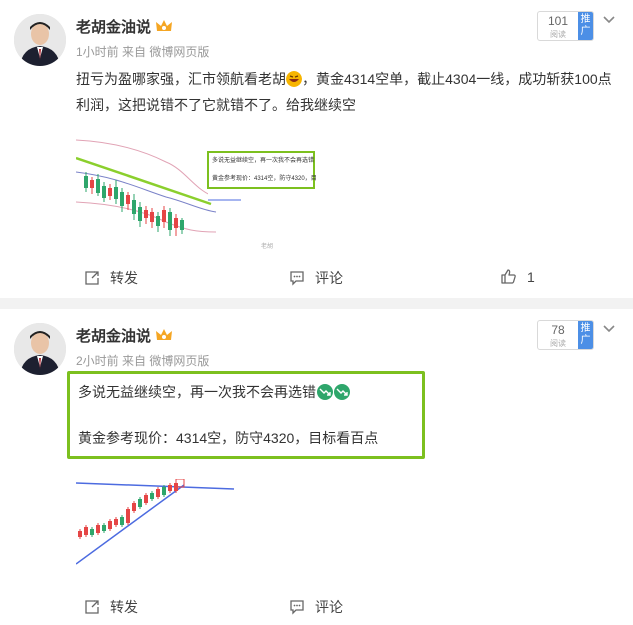 Image resolution: width=633 pixels, height=625 pixels. Describe the element at coordinates (517, 276) in the screenshot. I see `like-button: 1` at that location.